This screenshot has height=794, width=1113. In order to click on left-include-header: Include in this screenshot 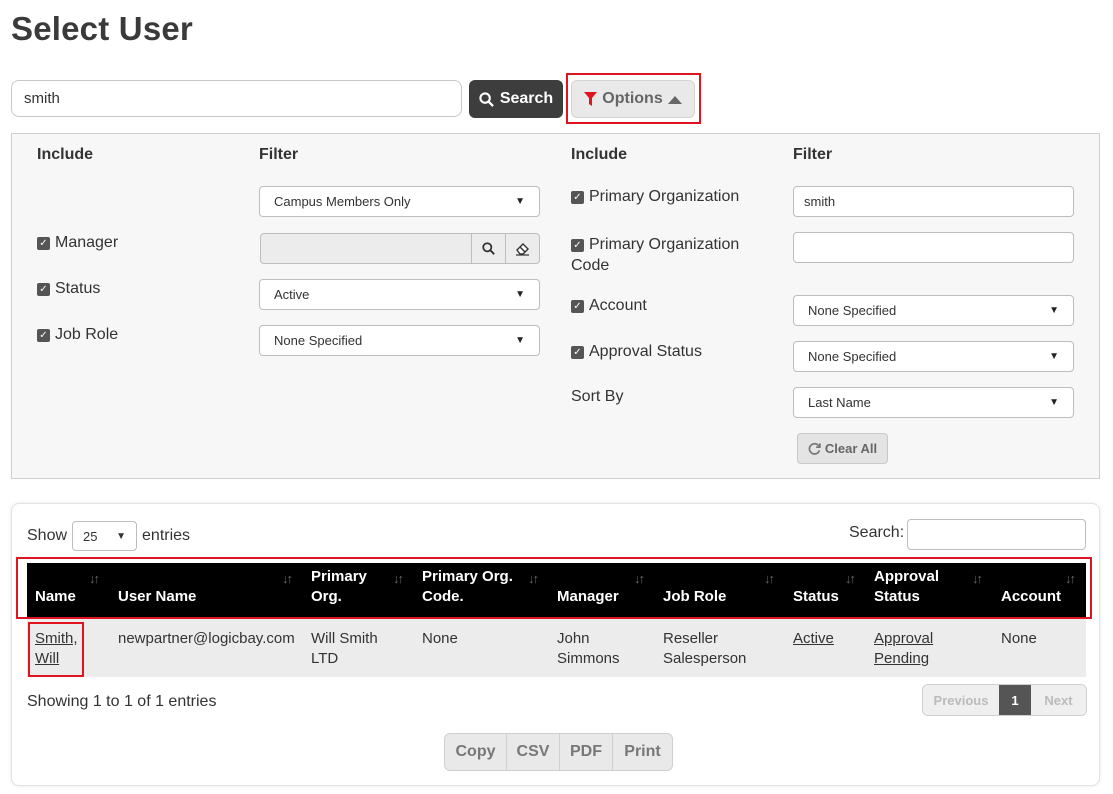, I will do `click(65, 154)`.